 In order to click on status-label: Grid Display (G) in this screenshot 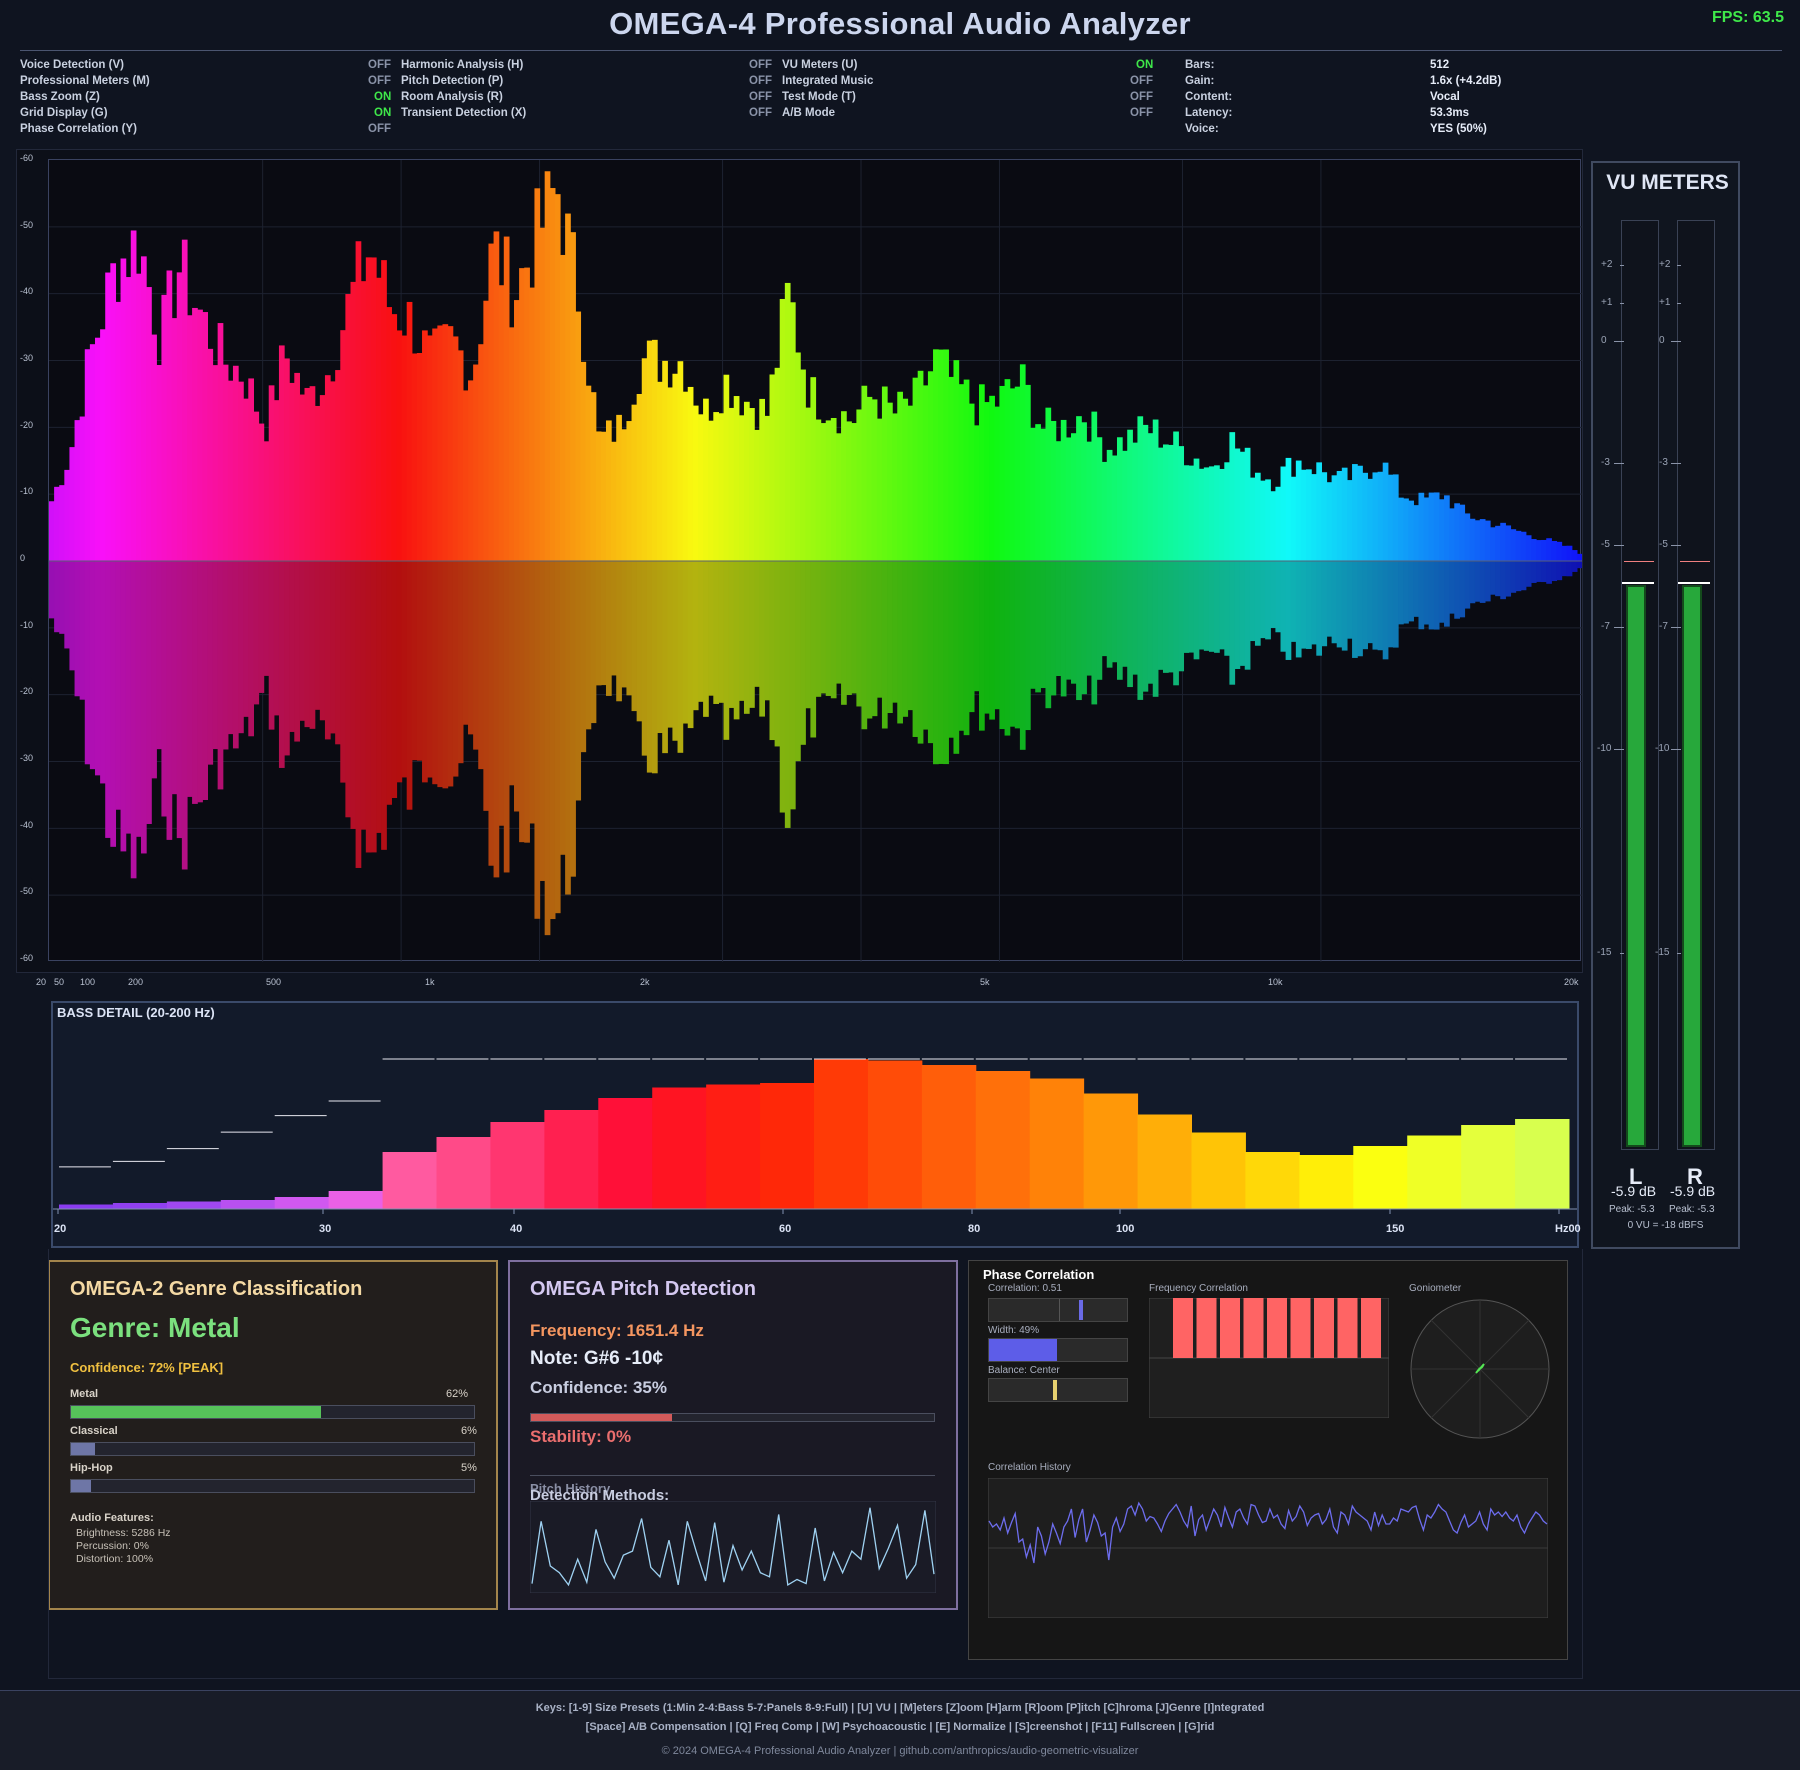, I will do `click(64, 113)`.